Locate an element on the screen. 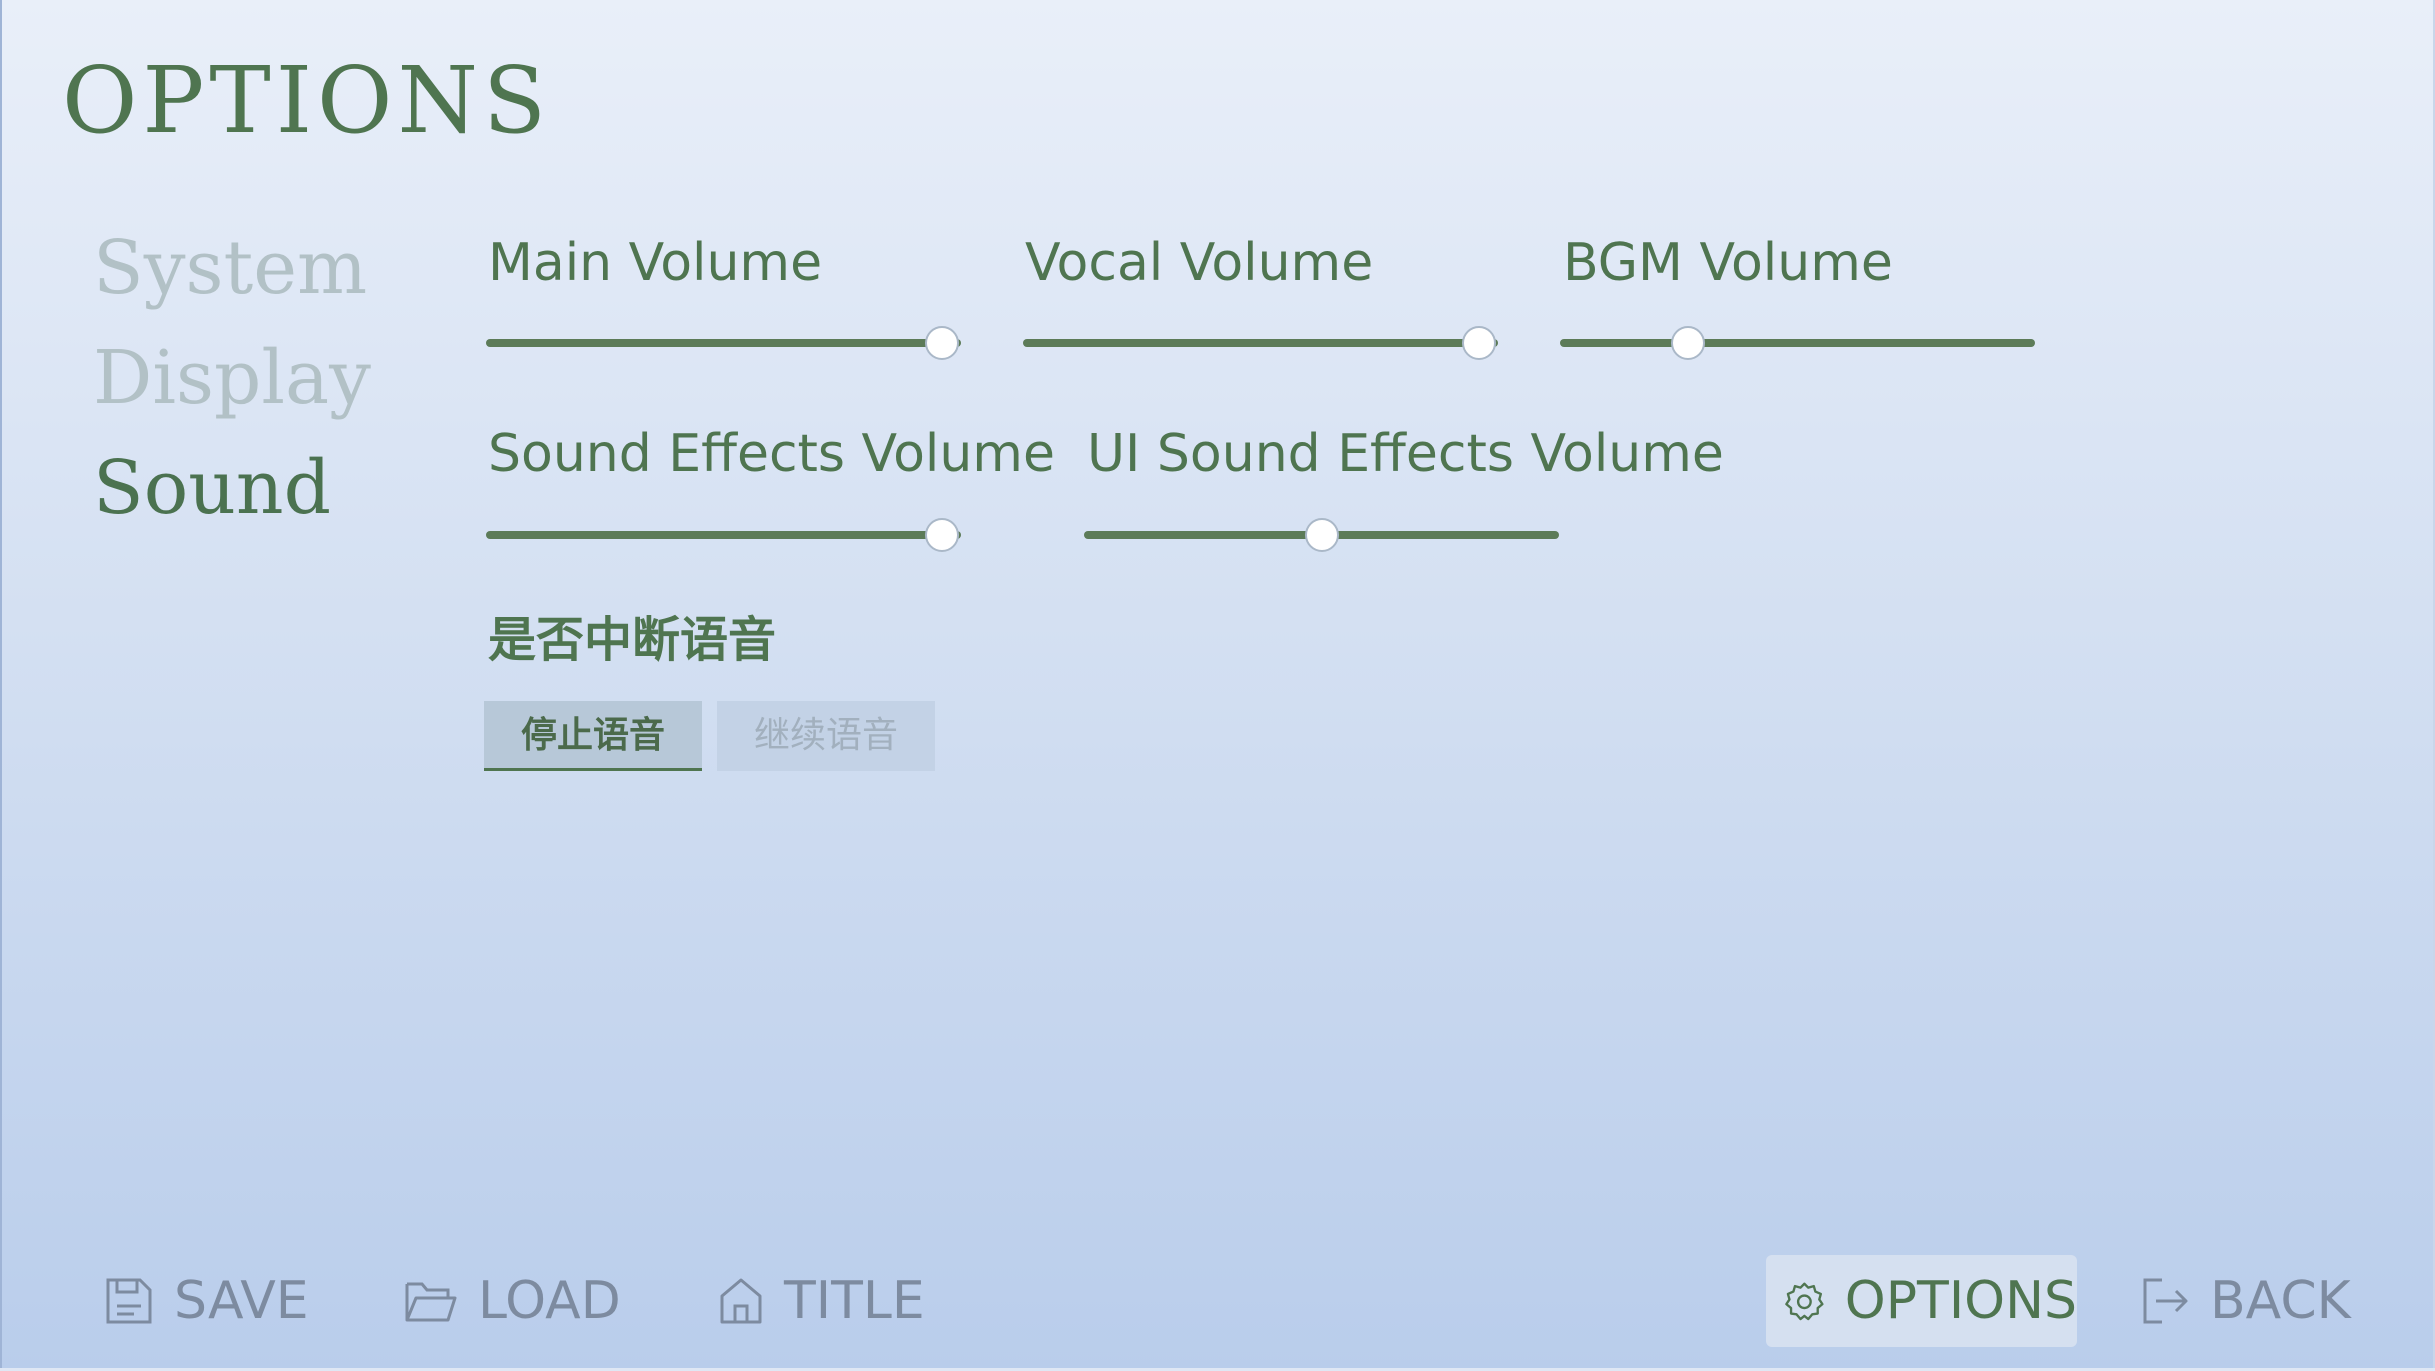 This screenshot has height=1371, width=2435. save-label: SAVE is located at coordinates (241, 1301).